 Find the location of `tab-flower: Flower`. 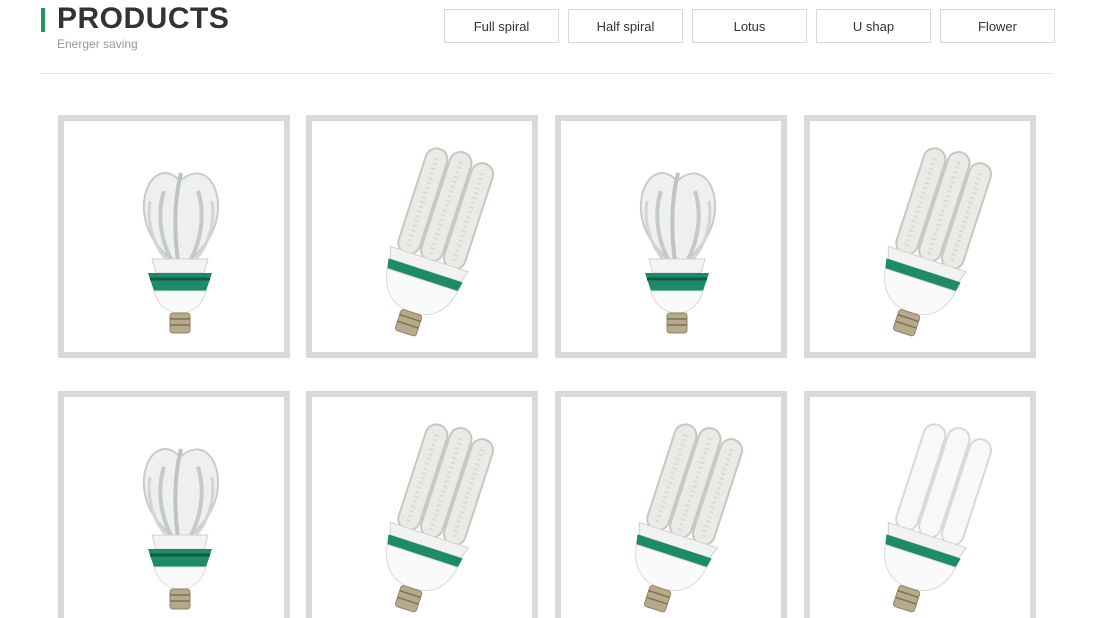

tab-flower: Flower is located at coordinates (997, 26).